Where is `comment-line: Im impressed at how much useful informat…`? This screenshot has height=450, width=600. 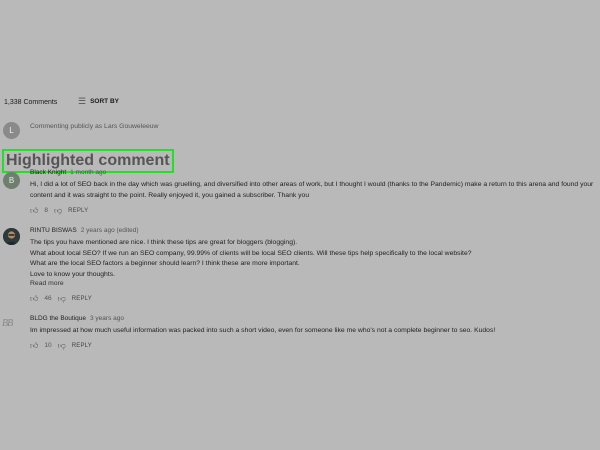
comment-line: Im impressed at how much useful informat… is located at coordinates (263, 330).